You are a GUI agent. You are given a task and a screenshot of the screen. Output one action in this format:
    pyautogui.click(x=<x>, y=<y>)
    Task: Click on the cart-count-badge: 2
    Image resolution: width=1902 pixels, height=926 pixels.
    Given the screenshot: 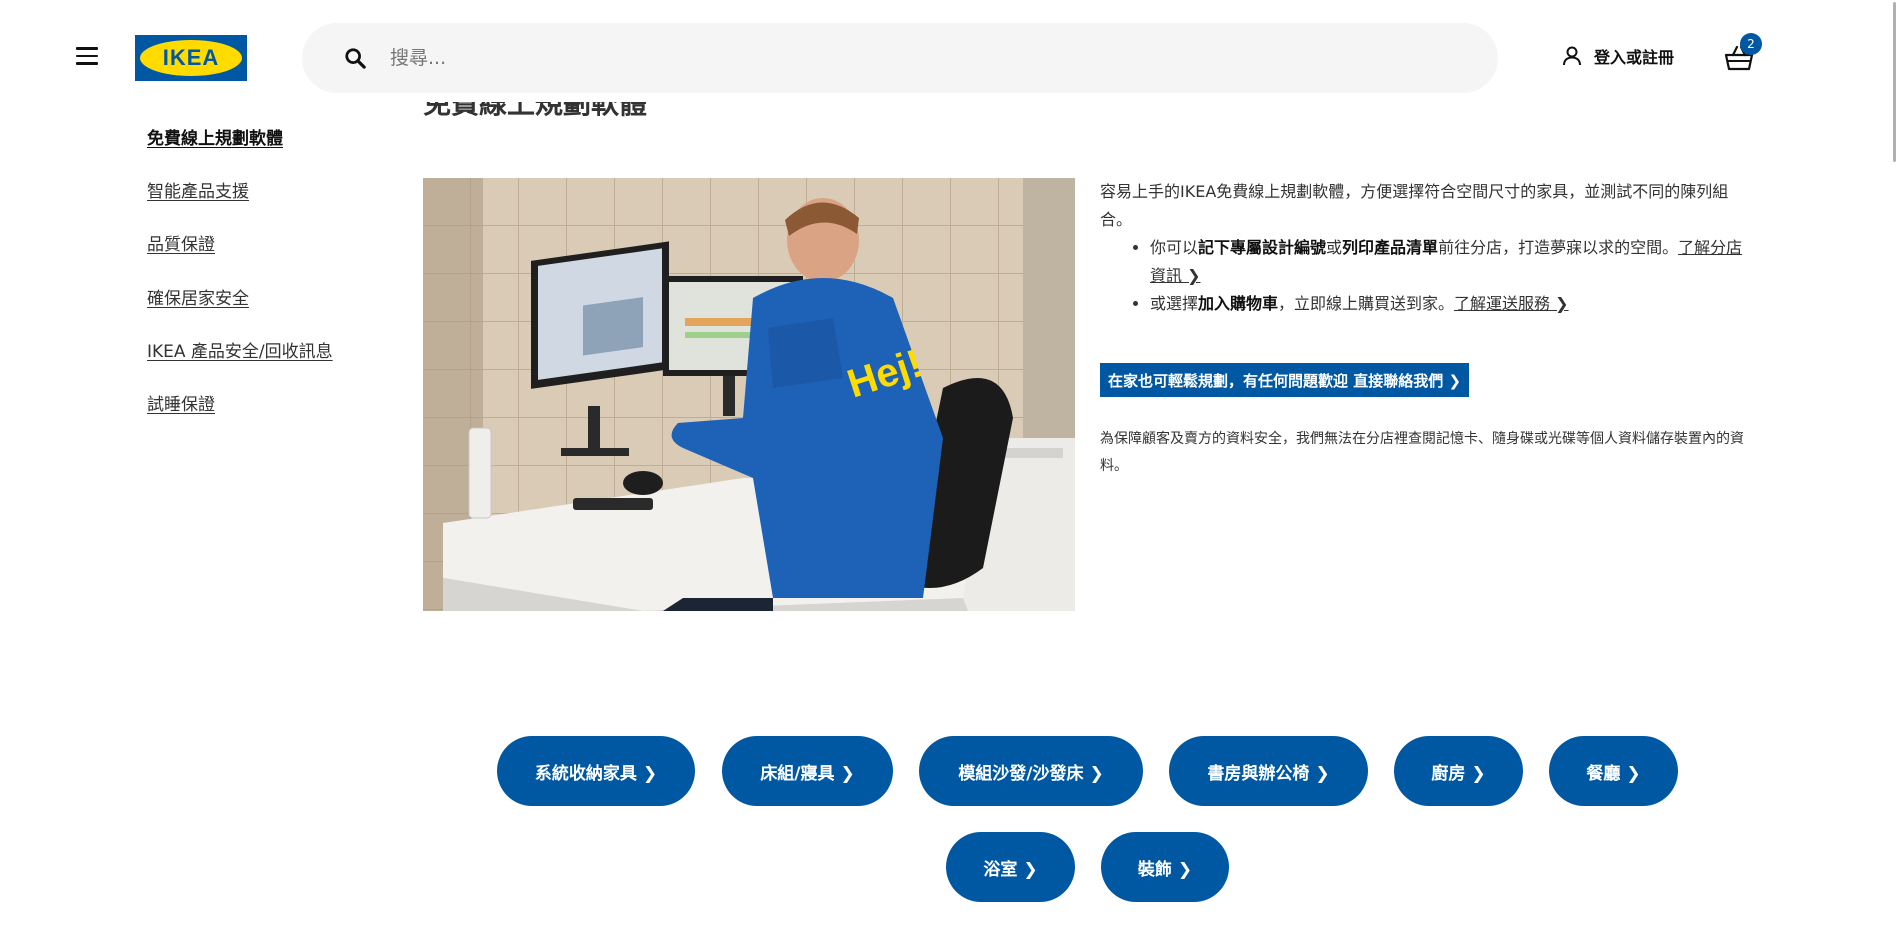 What is the action you would take?
    pyautogui.click(x=1751, y=44)
    